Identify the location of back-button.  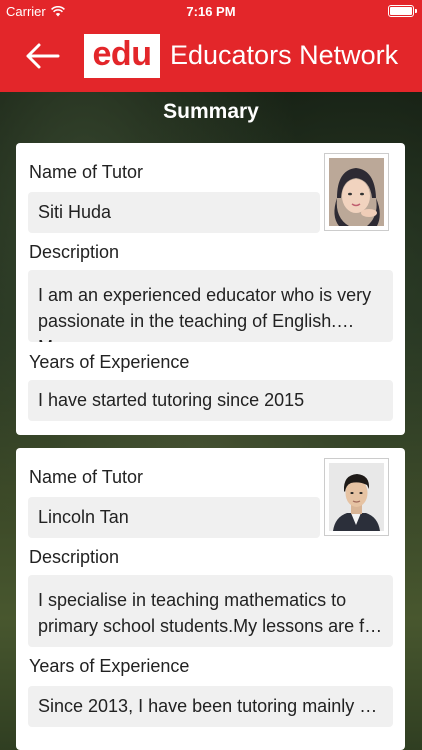
(42, 56).